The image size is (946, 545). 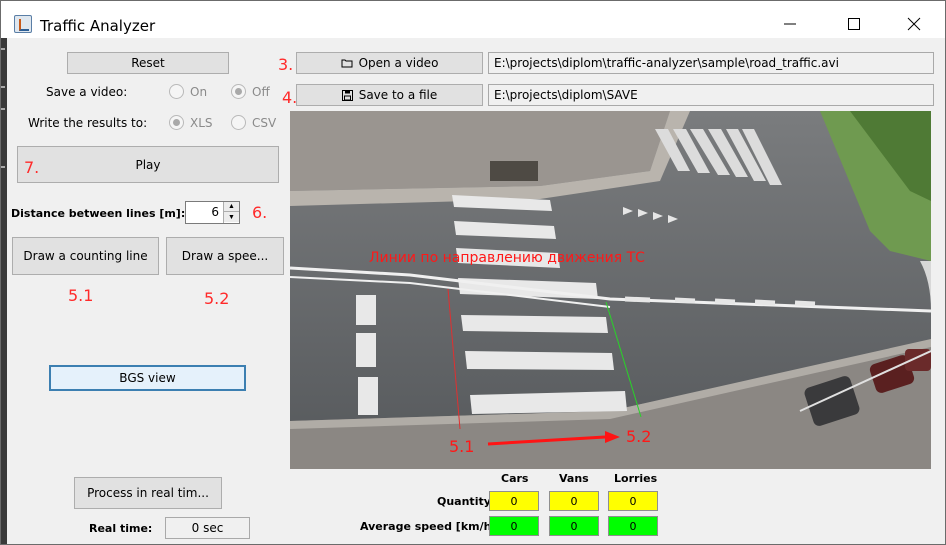 I want to click on quantity-lorries-cell: 0, so click(x=633, y=501).